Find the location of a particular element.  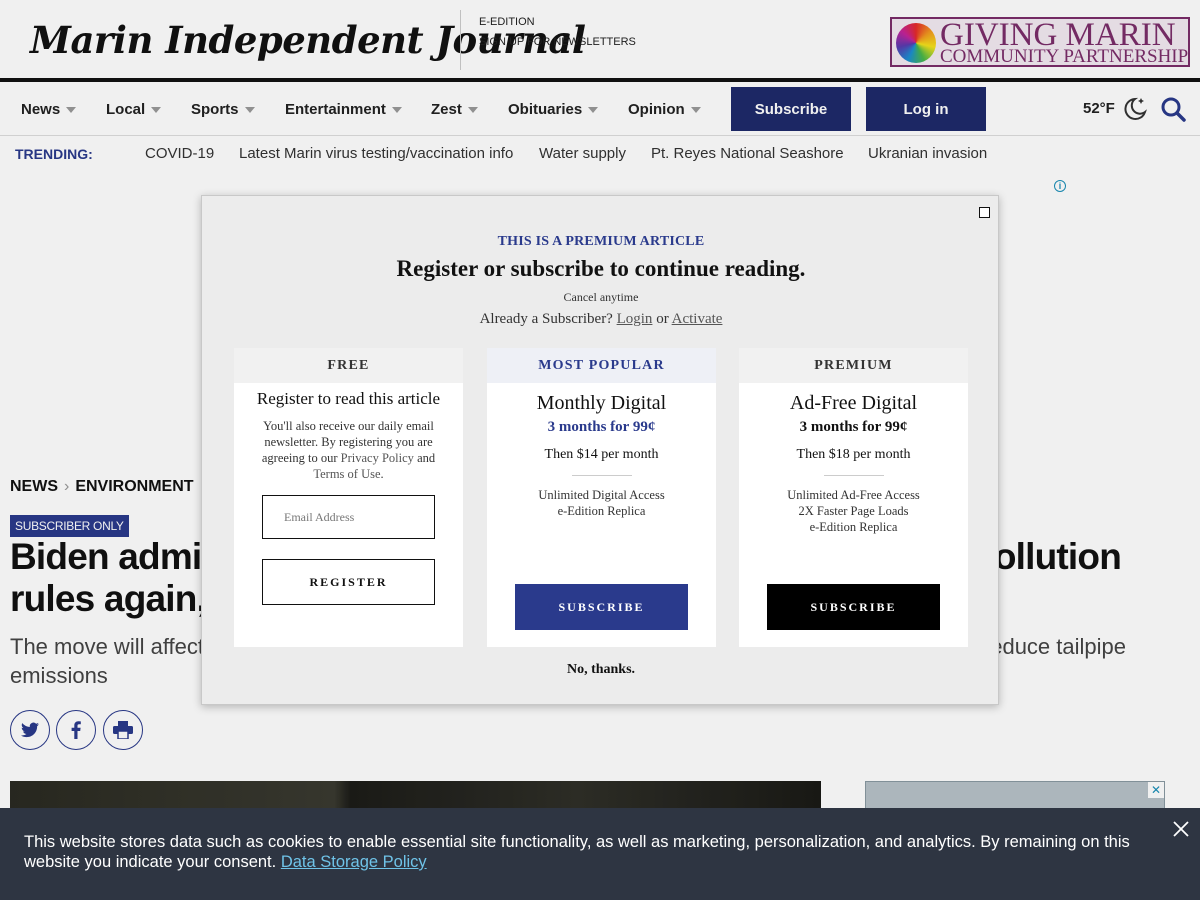

free-body-text: and is located at coordinates (424, 458).